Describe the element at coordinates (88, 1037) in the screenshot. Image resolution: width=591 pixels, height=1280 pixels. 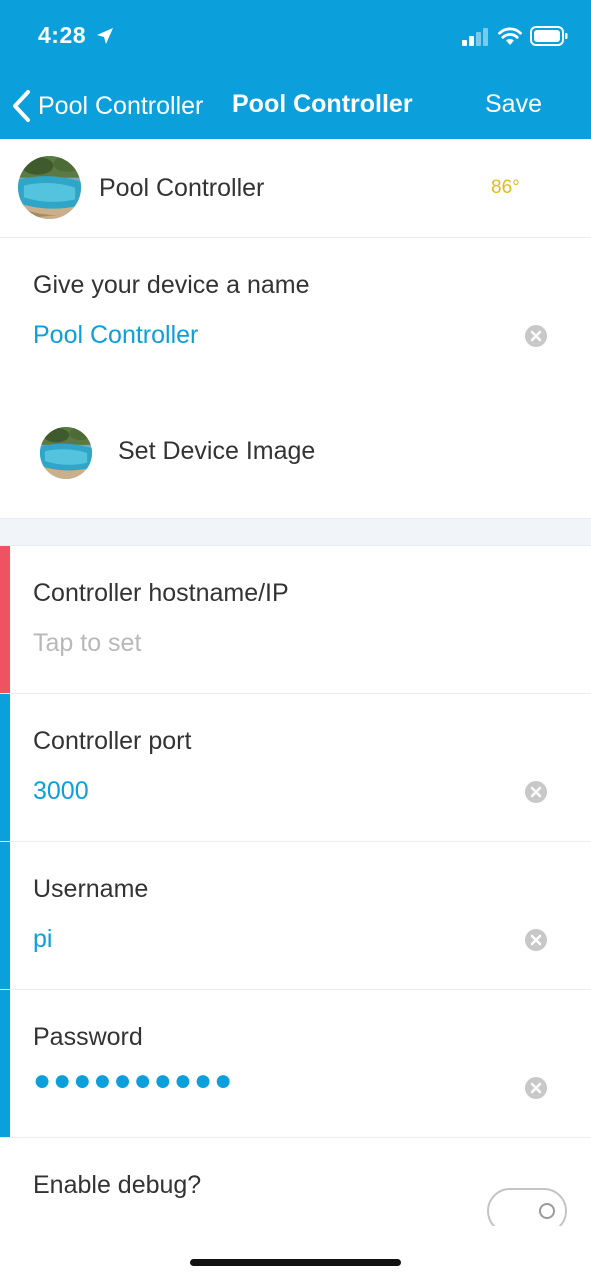
I see `password-label: Password` at that location.